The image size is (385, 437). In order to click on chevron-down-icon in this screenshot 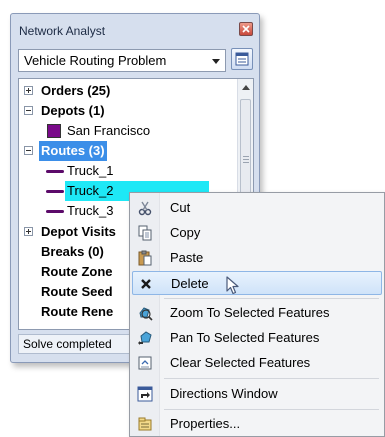, I will do `click(216, 61)`.